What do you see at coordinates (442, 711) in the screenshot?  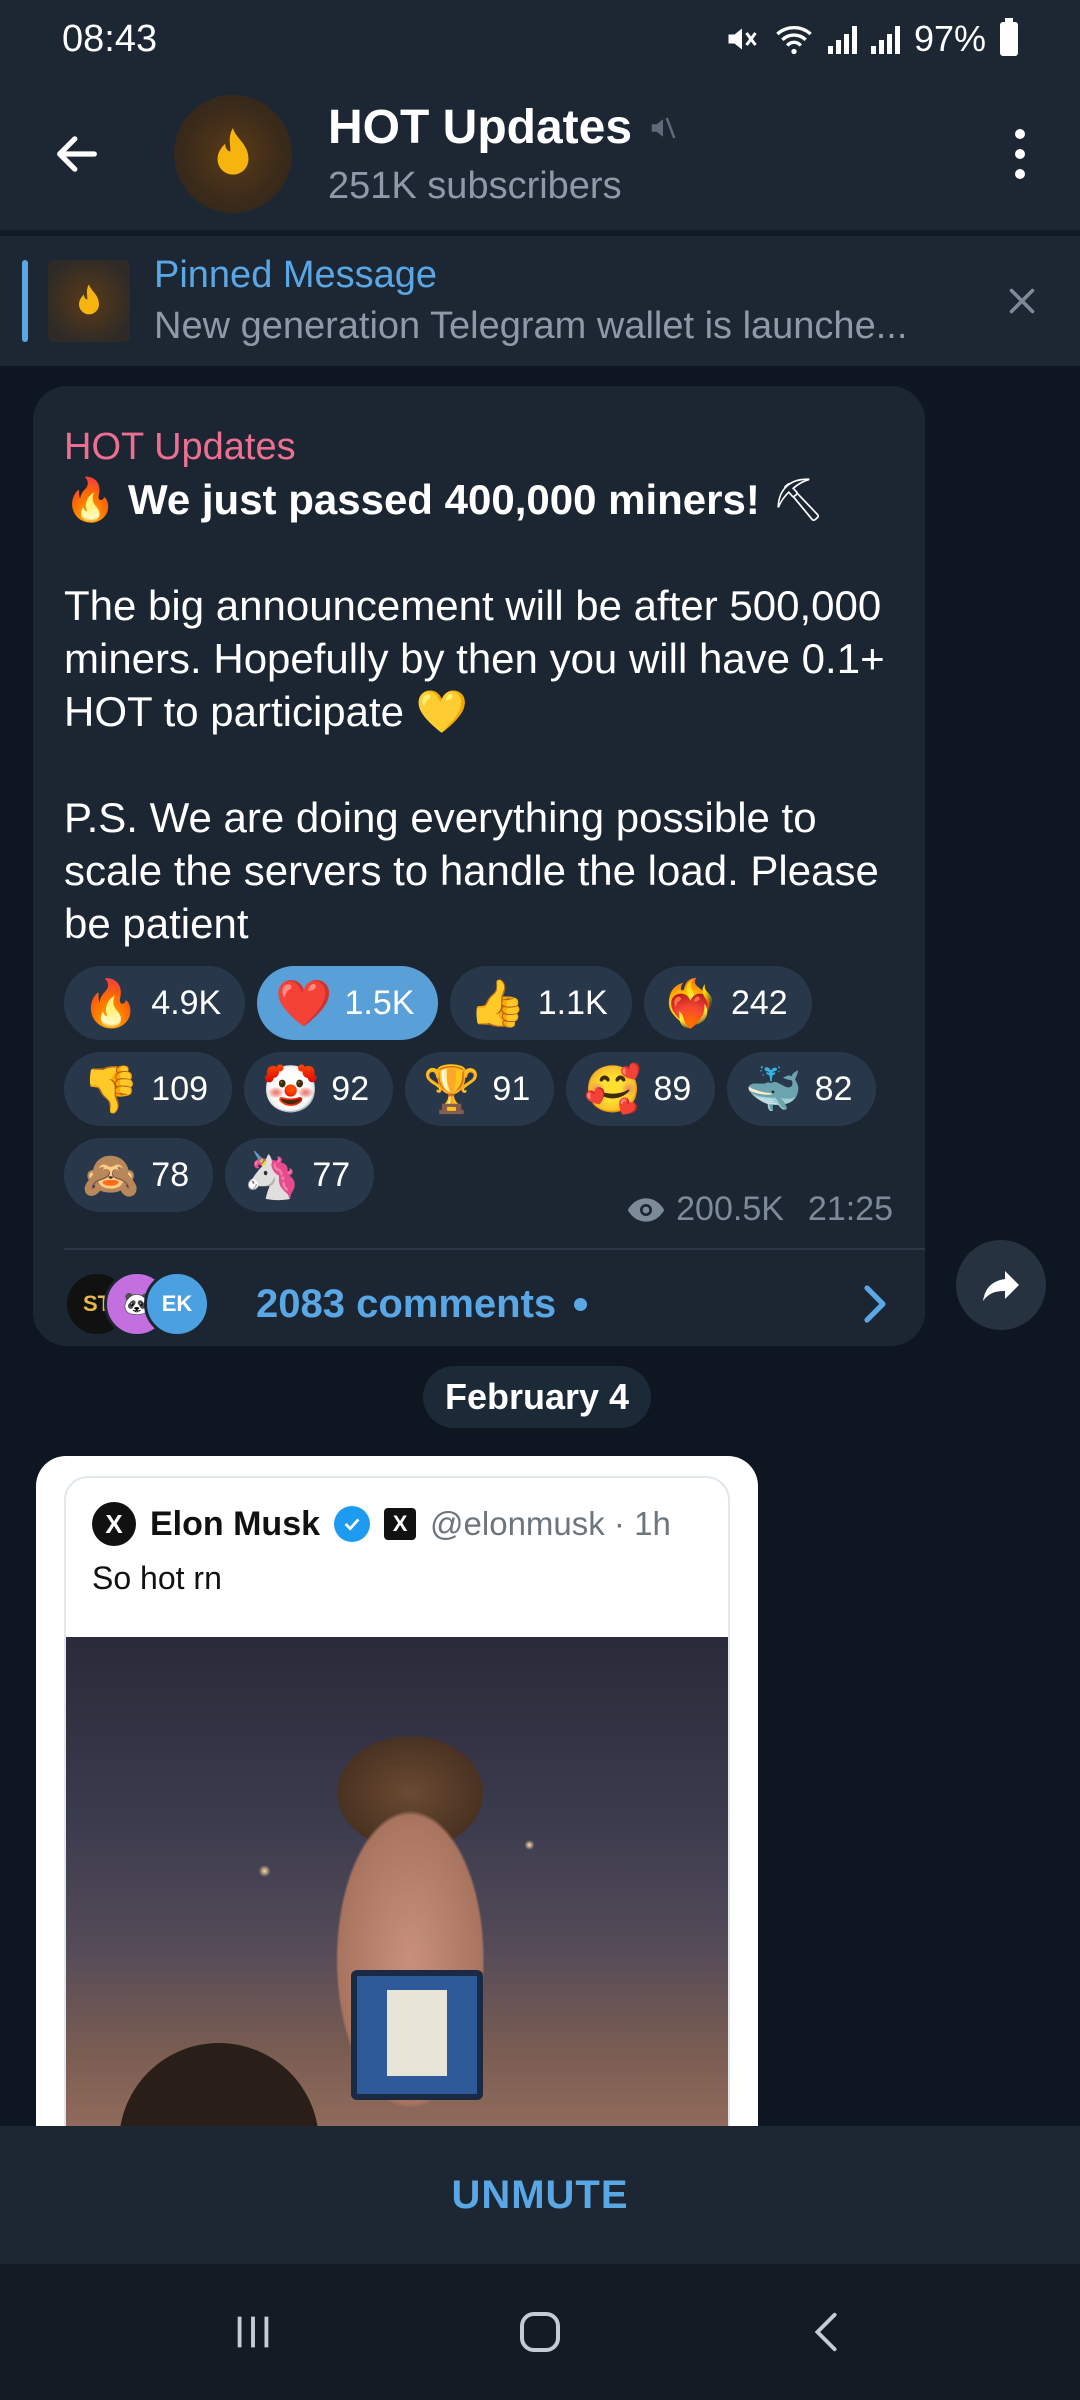 I see `yellow-heart-icon: 💛` at bounding box center [442, 711].